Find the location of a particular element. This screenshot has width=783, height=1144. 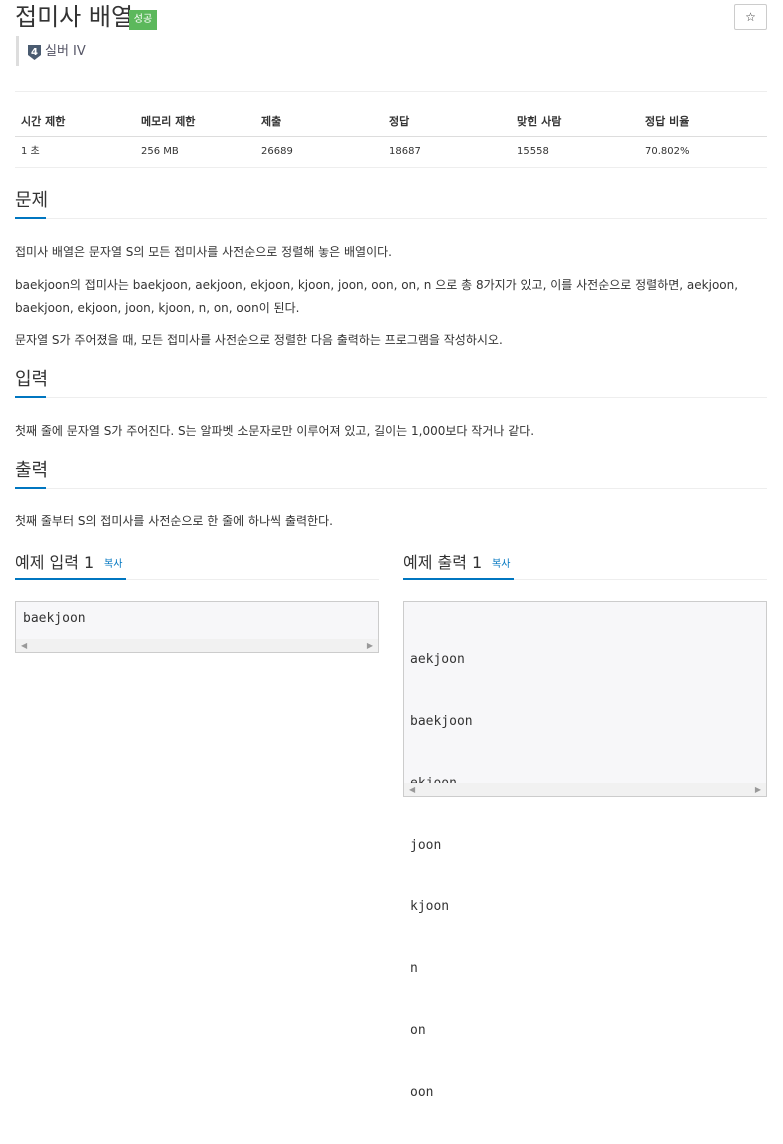

star-icon: ☆ is located at coordinates (750, 17).